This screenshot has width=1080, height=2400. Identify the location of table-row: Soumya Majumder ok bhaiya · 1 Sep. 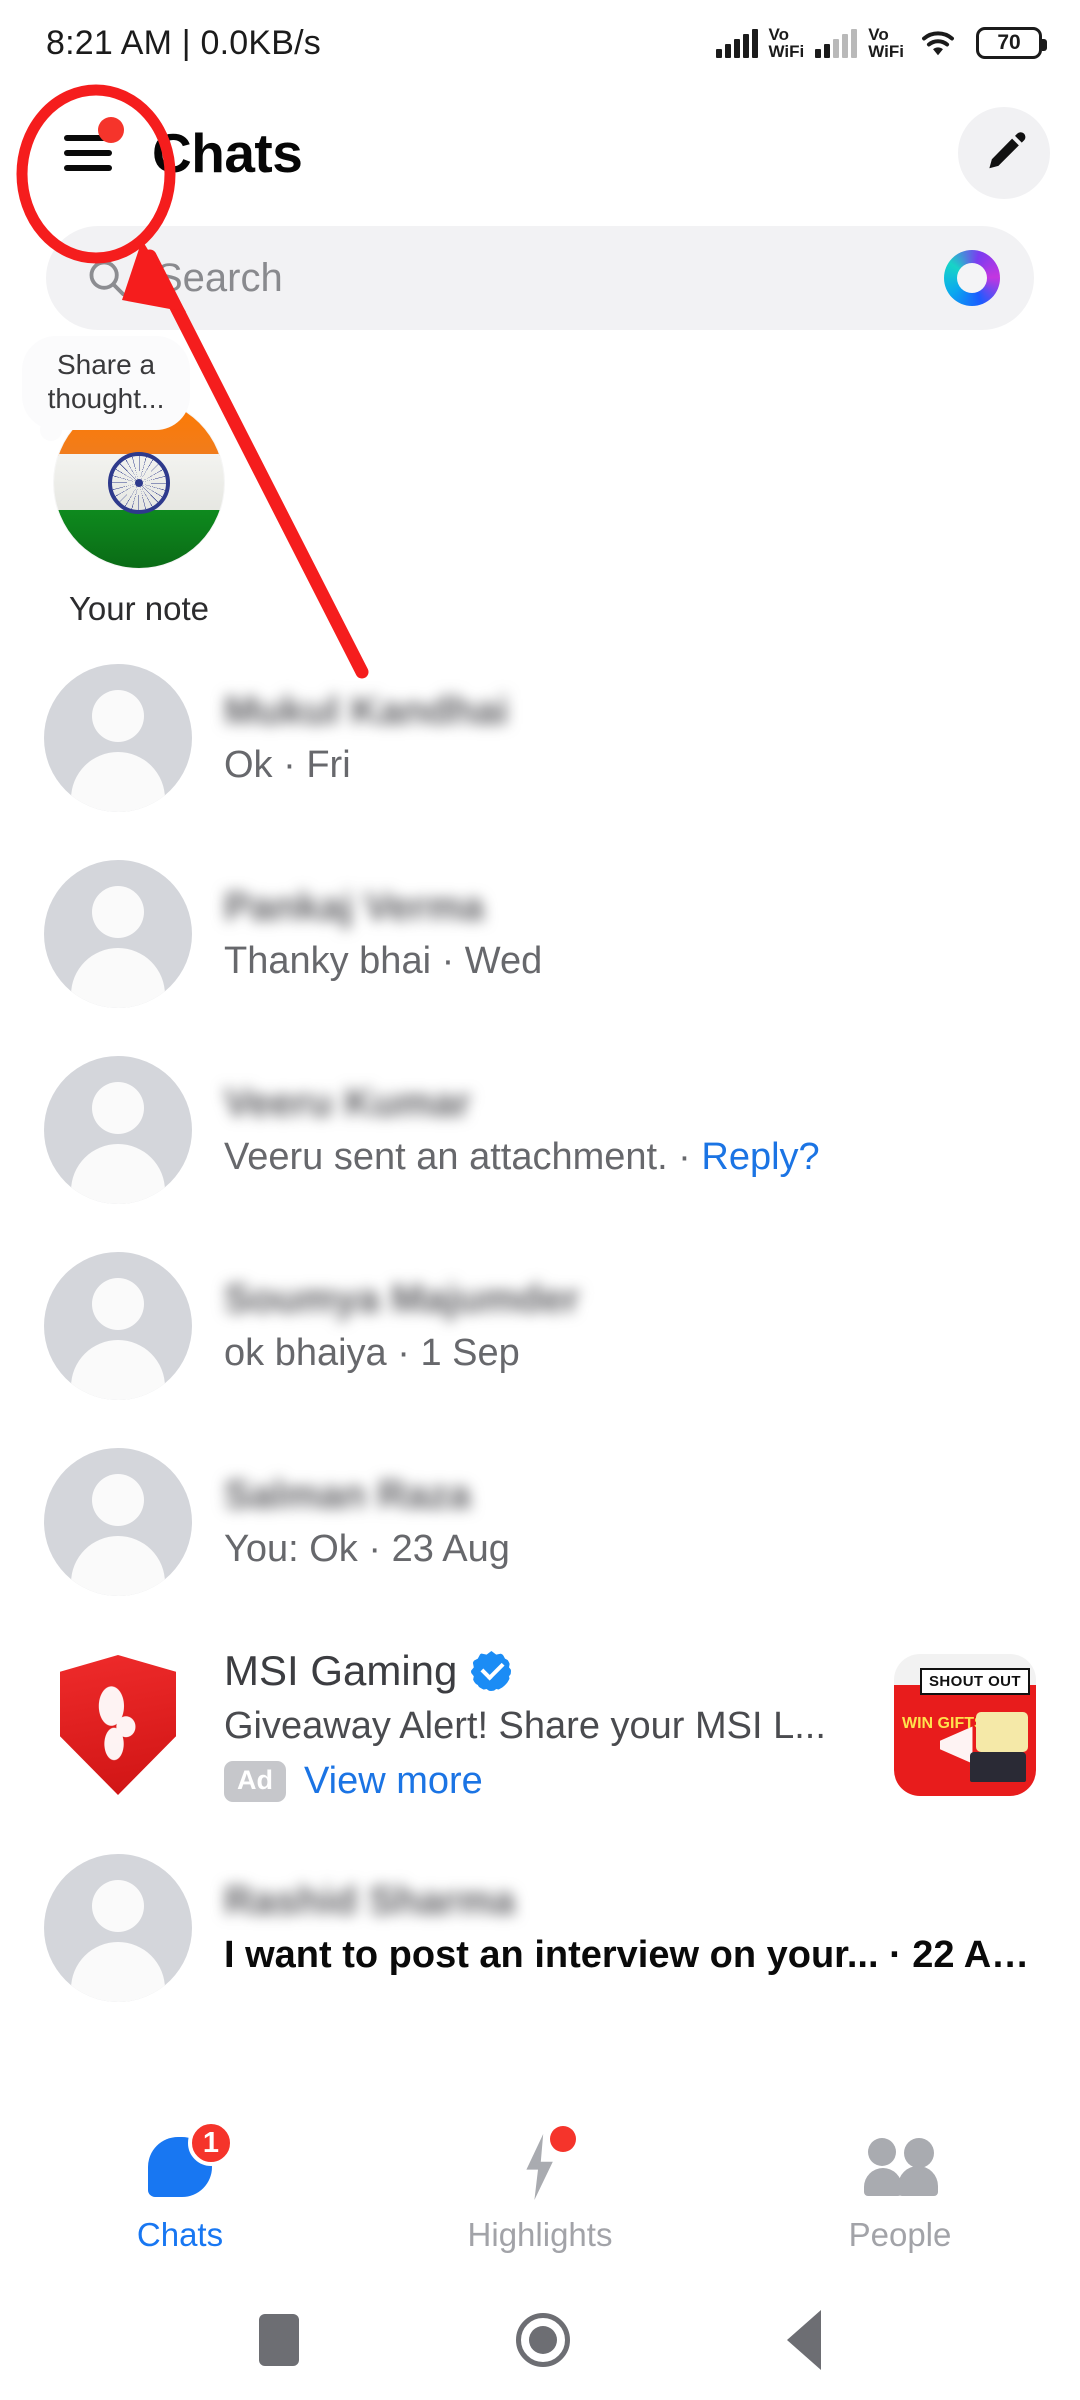
(540, 1326).